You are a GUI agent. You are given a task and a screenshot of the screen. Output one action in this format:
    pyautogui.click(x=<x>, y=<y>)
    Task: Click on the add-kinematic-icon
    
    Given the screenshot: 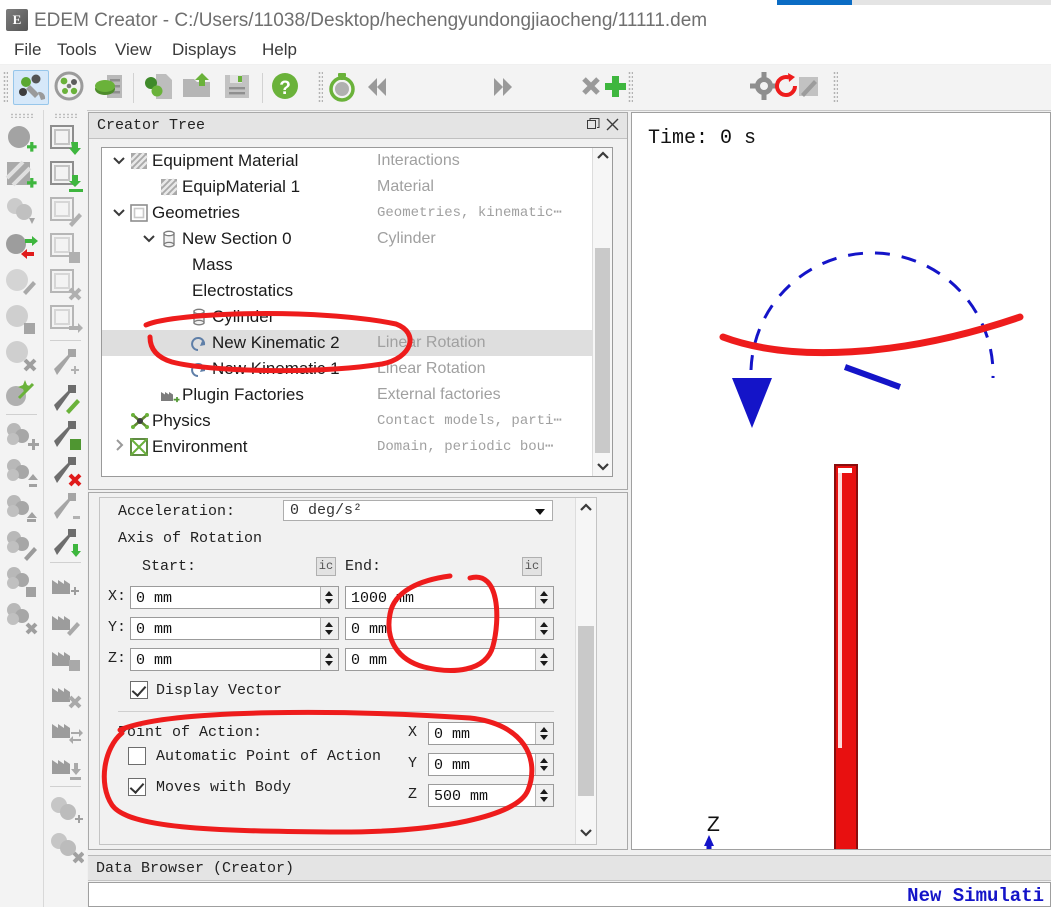 What is the action you would take?
    pyautogui.click(x=65, y=362)
    